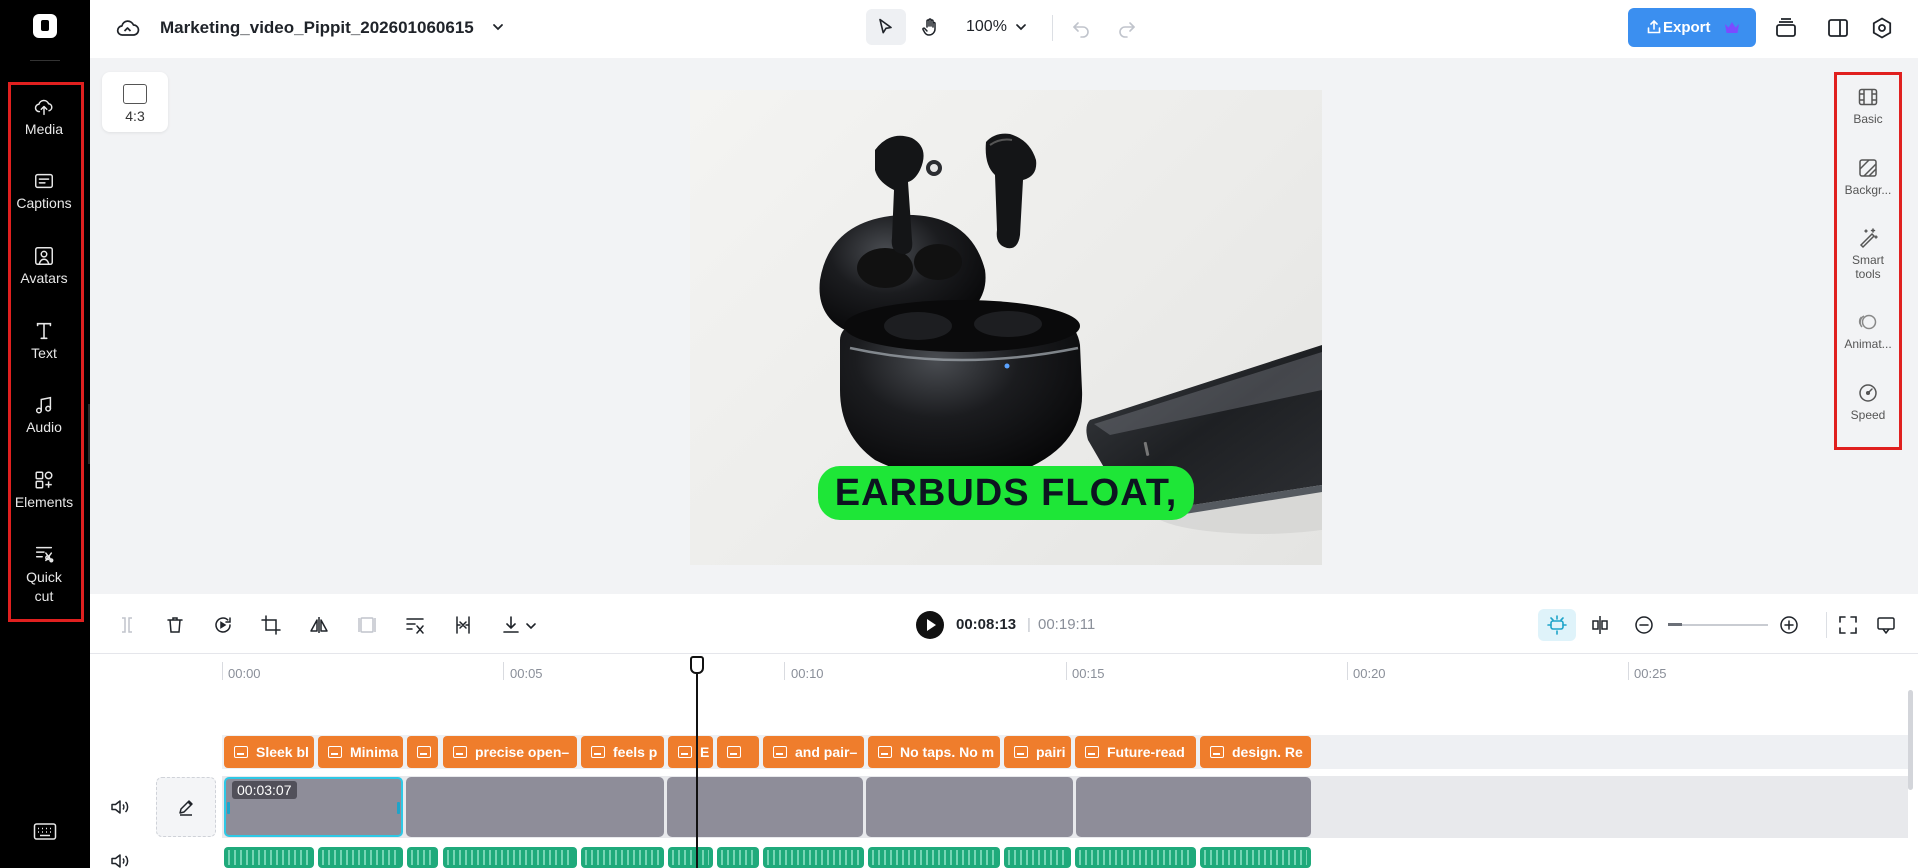 The height and width of the screenshot is (868, 1918). Describe the element at coordinates (531, 625) in the screenshot. I see `download-chevron-down-icon` at that location.